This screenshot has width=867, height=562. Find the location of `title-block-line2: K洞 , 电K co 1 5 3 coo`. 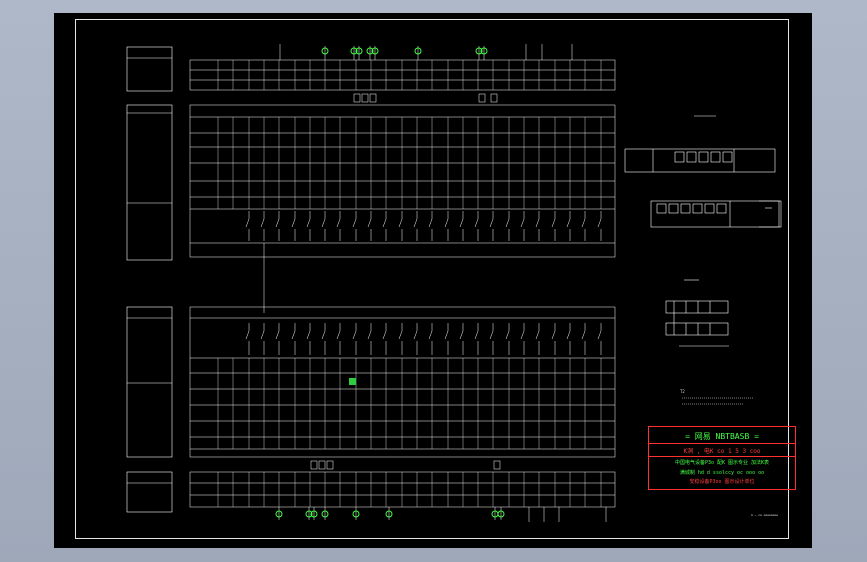

title-block-line2: K洞 , 电K co 1 5 3 coo is located at coordinates (722, 451).